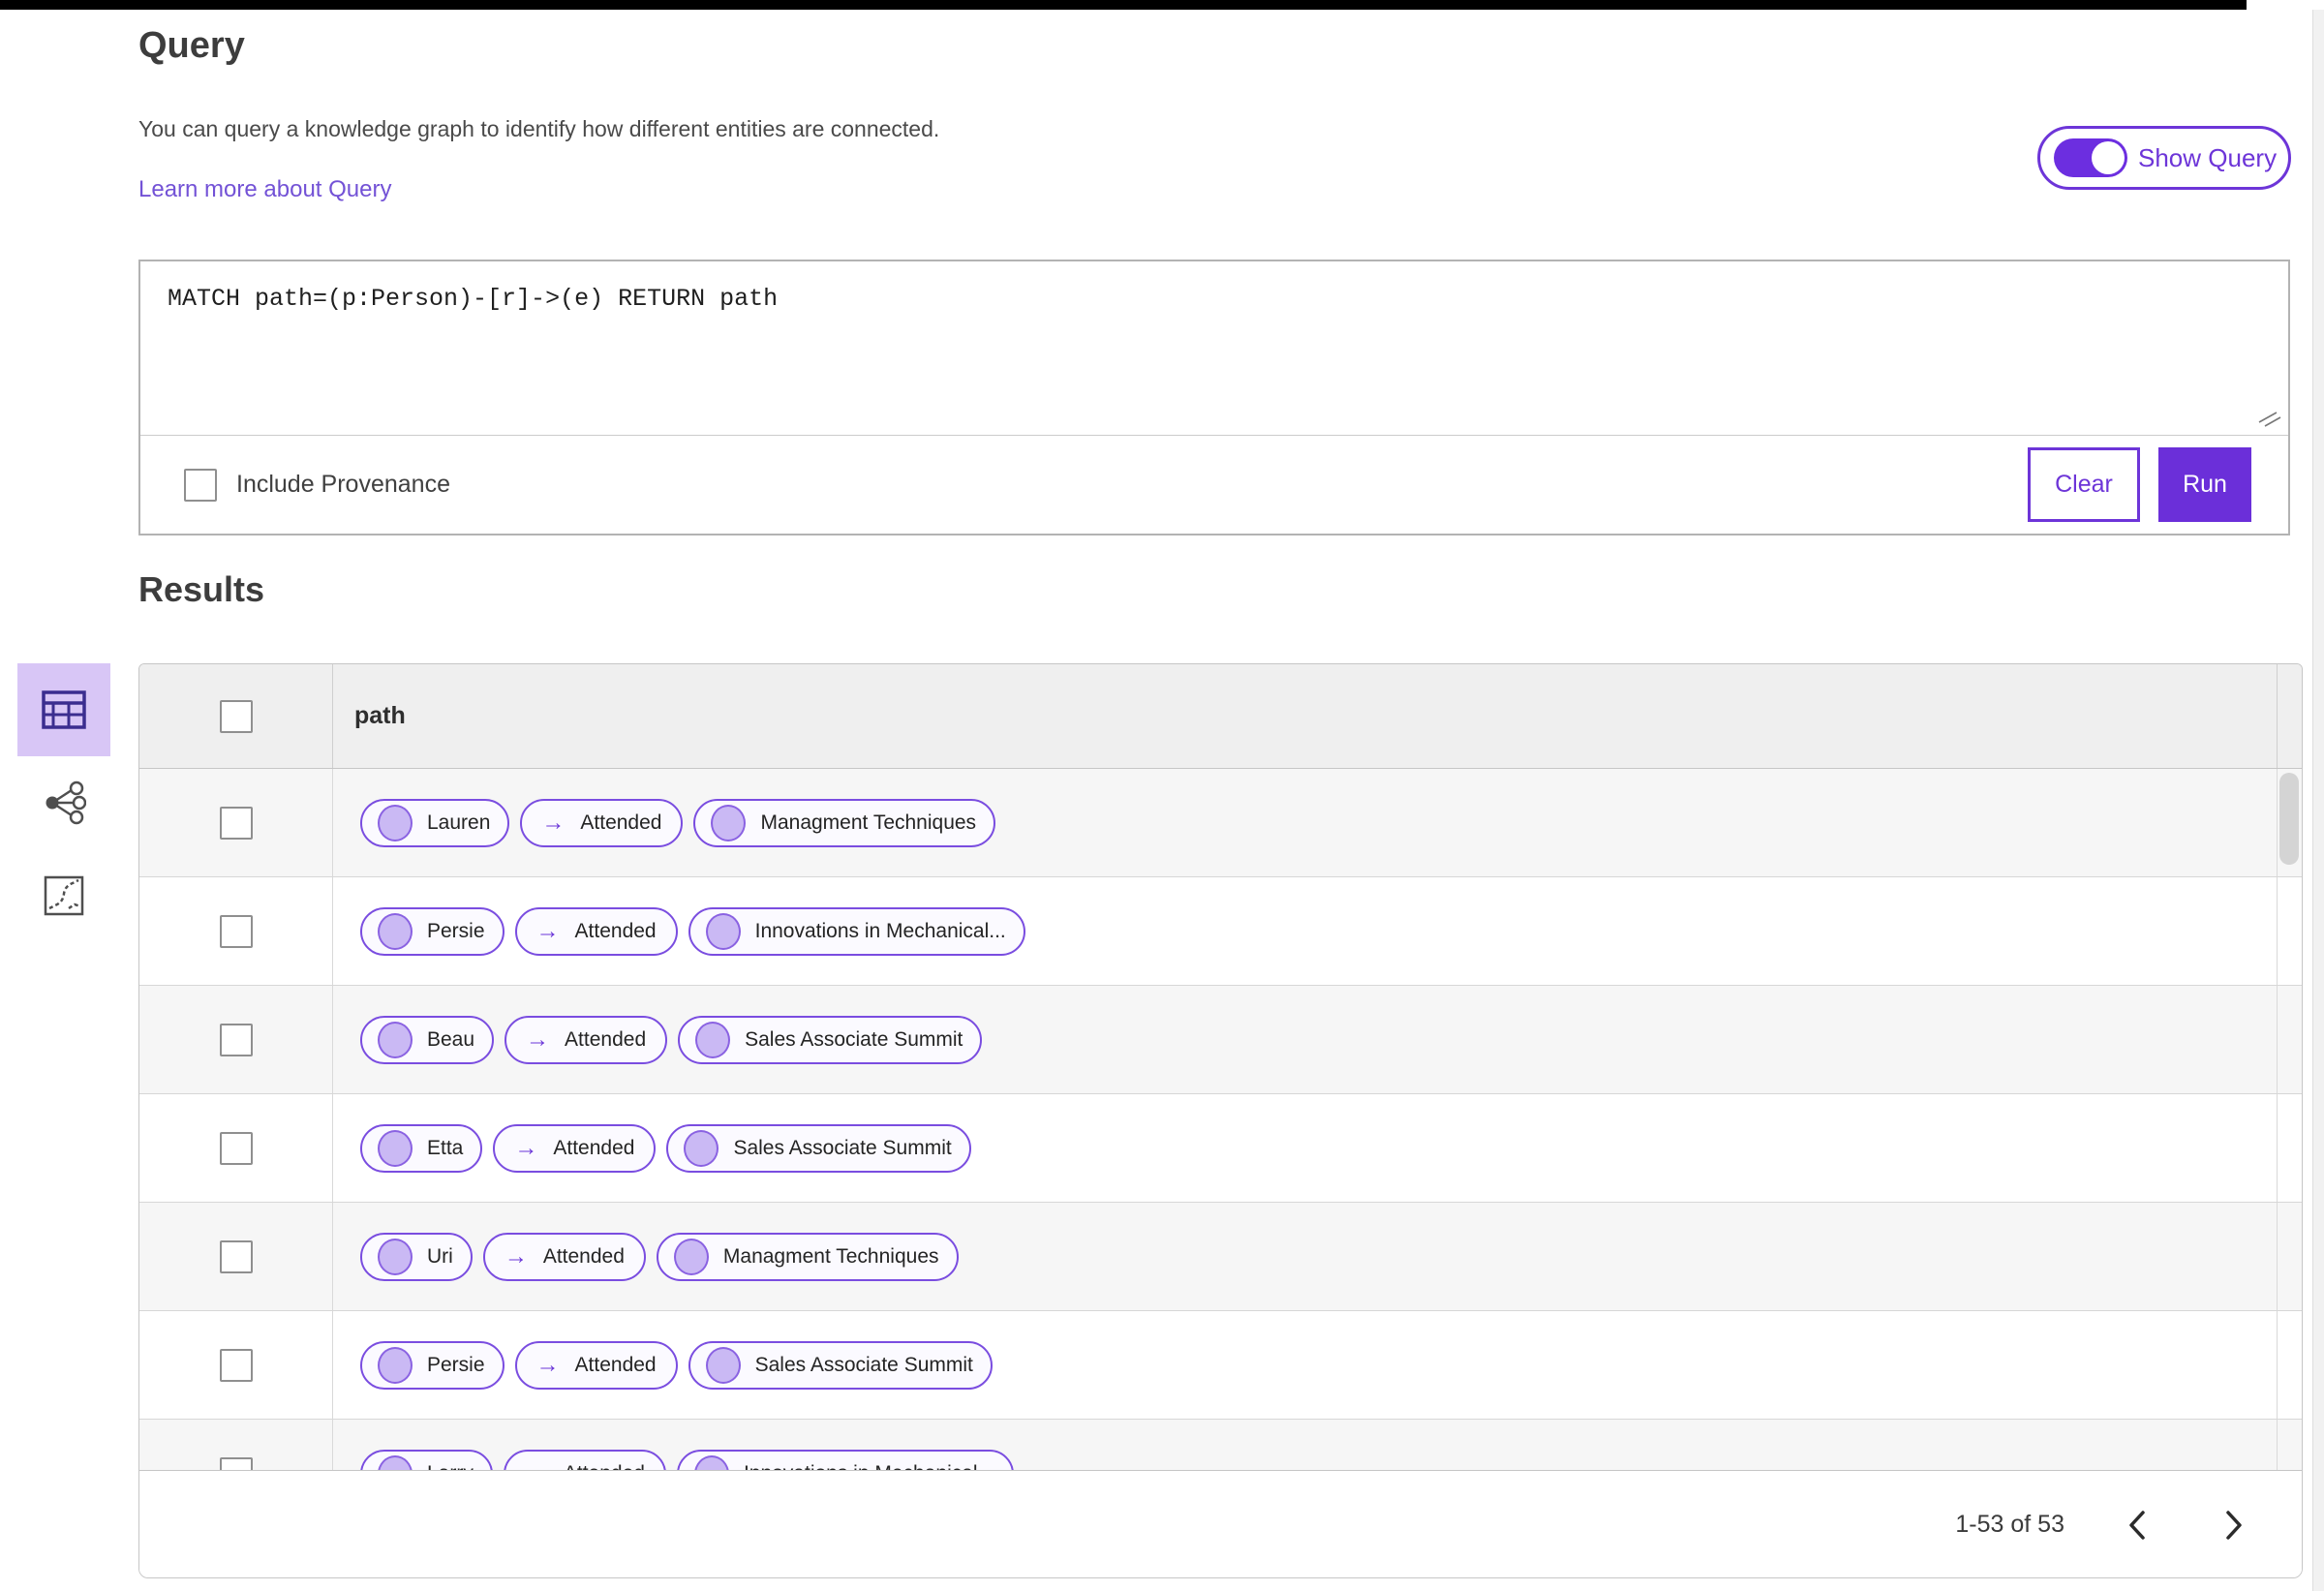  I want to click on toggle-on-icon, so click(2091, 157).